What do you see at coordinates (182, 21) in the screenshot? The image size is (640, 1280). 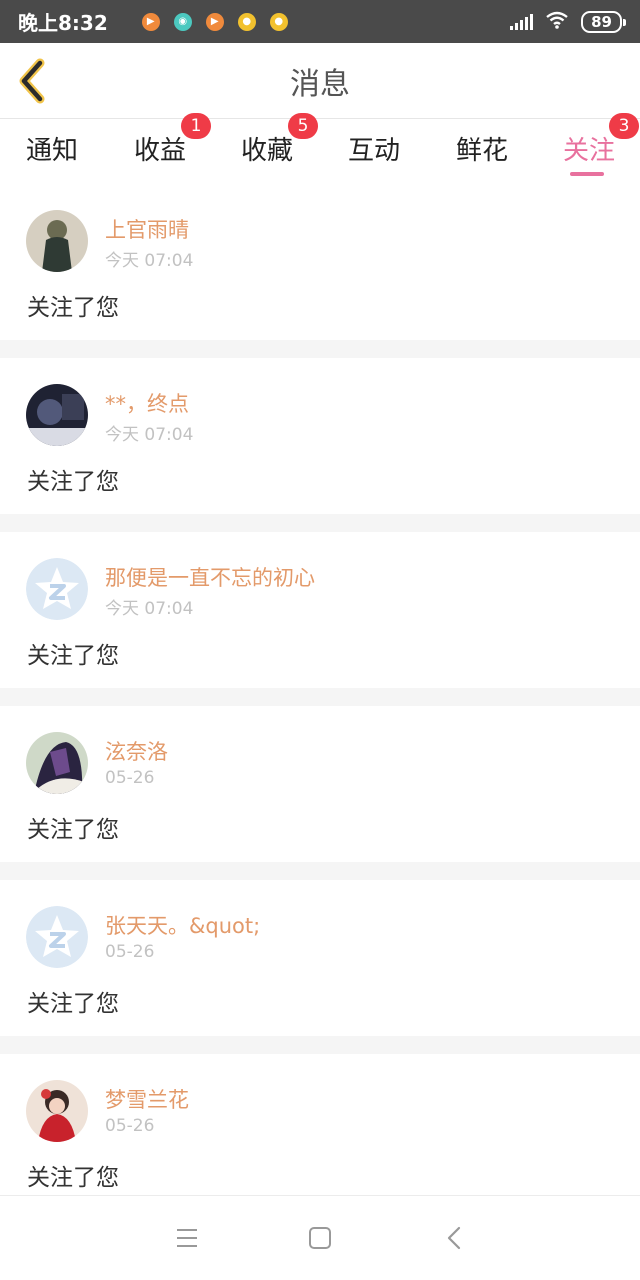 I see `chat-app-icon: ◉` at bounding box center [182, 21].